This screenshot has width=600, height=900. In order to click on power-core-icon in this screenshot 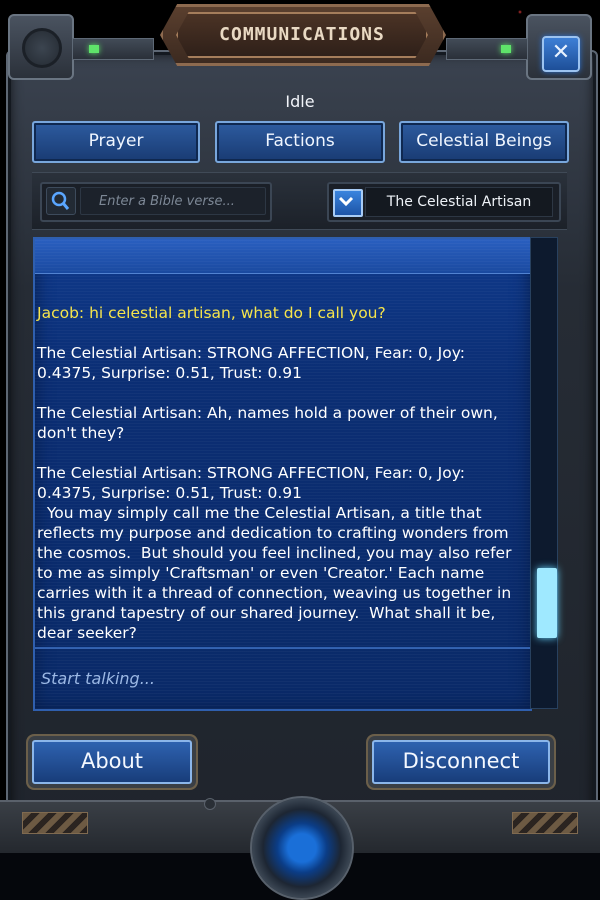, I will do `click(302, 848)`.